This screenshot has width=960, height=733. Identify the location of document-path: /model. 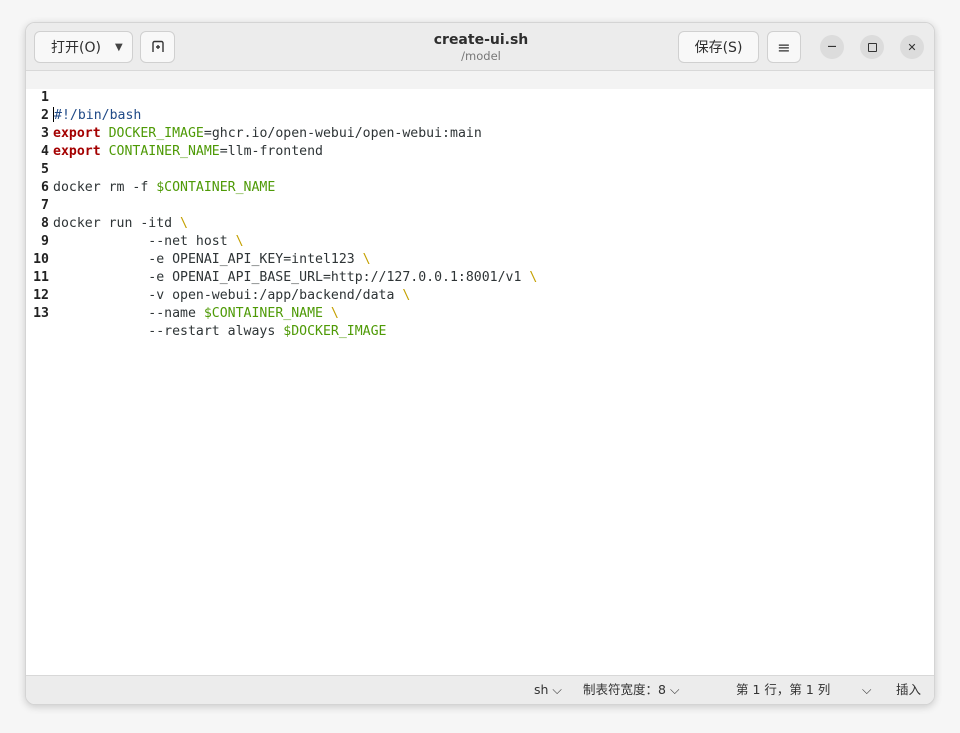
(481, 56).